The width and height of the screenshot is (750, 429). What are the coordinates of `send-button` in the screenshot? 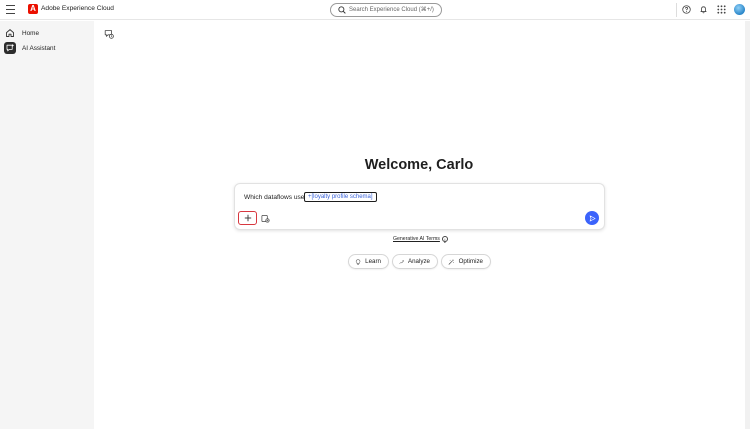 It's located at (592, 218).